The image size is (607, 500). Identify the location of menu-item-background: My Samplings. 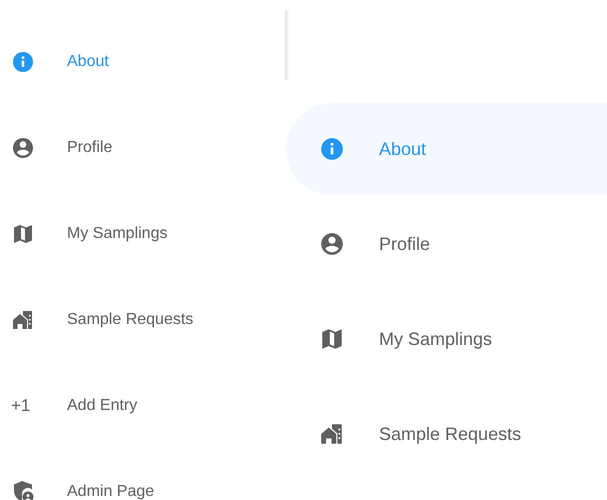
(446, 339).